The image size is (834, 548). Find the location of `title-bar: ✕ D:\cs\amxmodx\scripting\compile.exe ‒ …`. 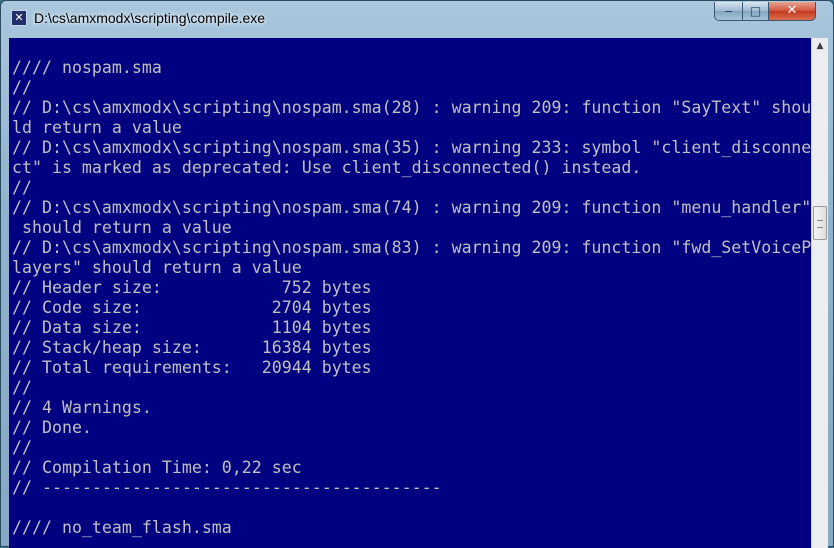

title-bar: ✕ D:\cs\amxmodx\scripting\compile.exe ‒ … is located at coordinates (417, 19).